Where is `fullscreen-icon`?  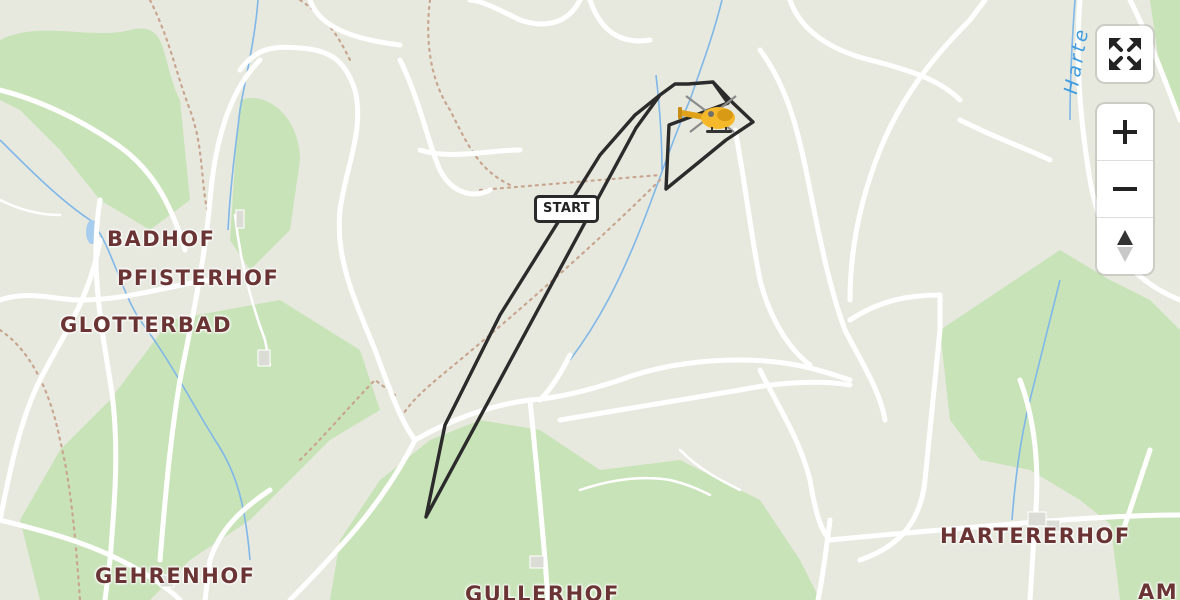
fullscreen-icon is located at coordinates (1125, 54).